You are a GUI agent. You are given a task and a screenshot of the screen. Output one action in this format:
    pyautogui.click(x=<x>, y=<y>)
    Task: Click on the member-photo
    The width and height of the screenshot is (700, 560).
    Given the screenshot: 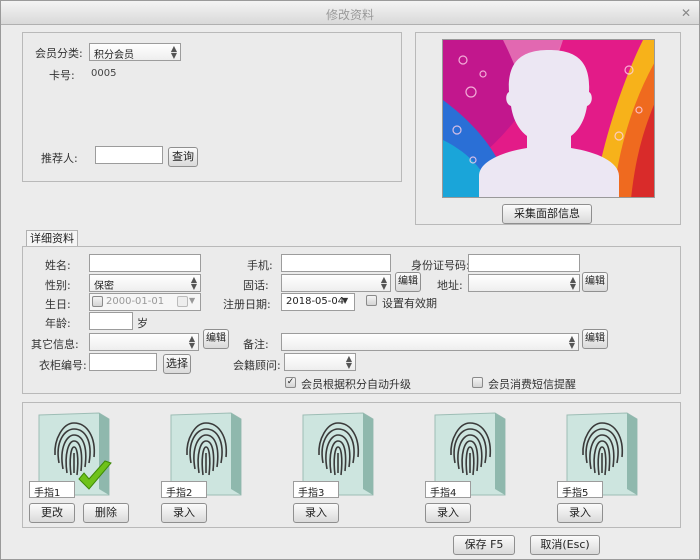 What is the action you would take?
    pyautogui.click(x=548, y=118)
    